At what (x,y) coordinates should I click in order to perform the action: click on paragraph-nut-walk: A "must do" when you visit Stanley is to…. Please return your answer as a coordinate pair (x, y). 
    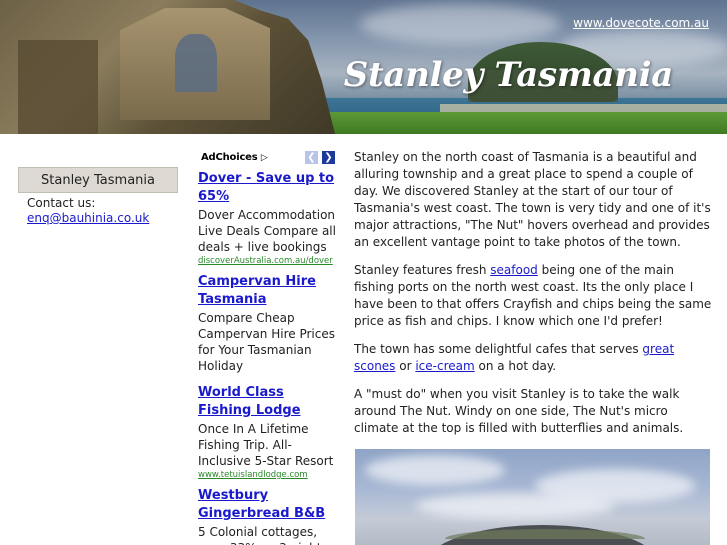
    Looking at the image, I should click on (519, 411).